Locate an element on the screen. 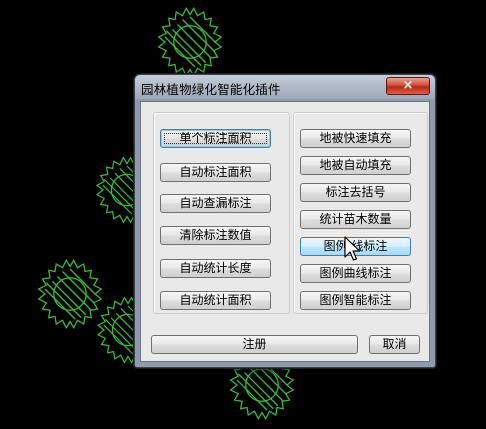 This screenshot has width=486, height=429. button-label: 取消 is located at coordinates (394, 344).